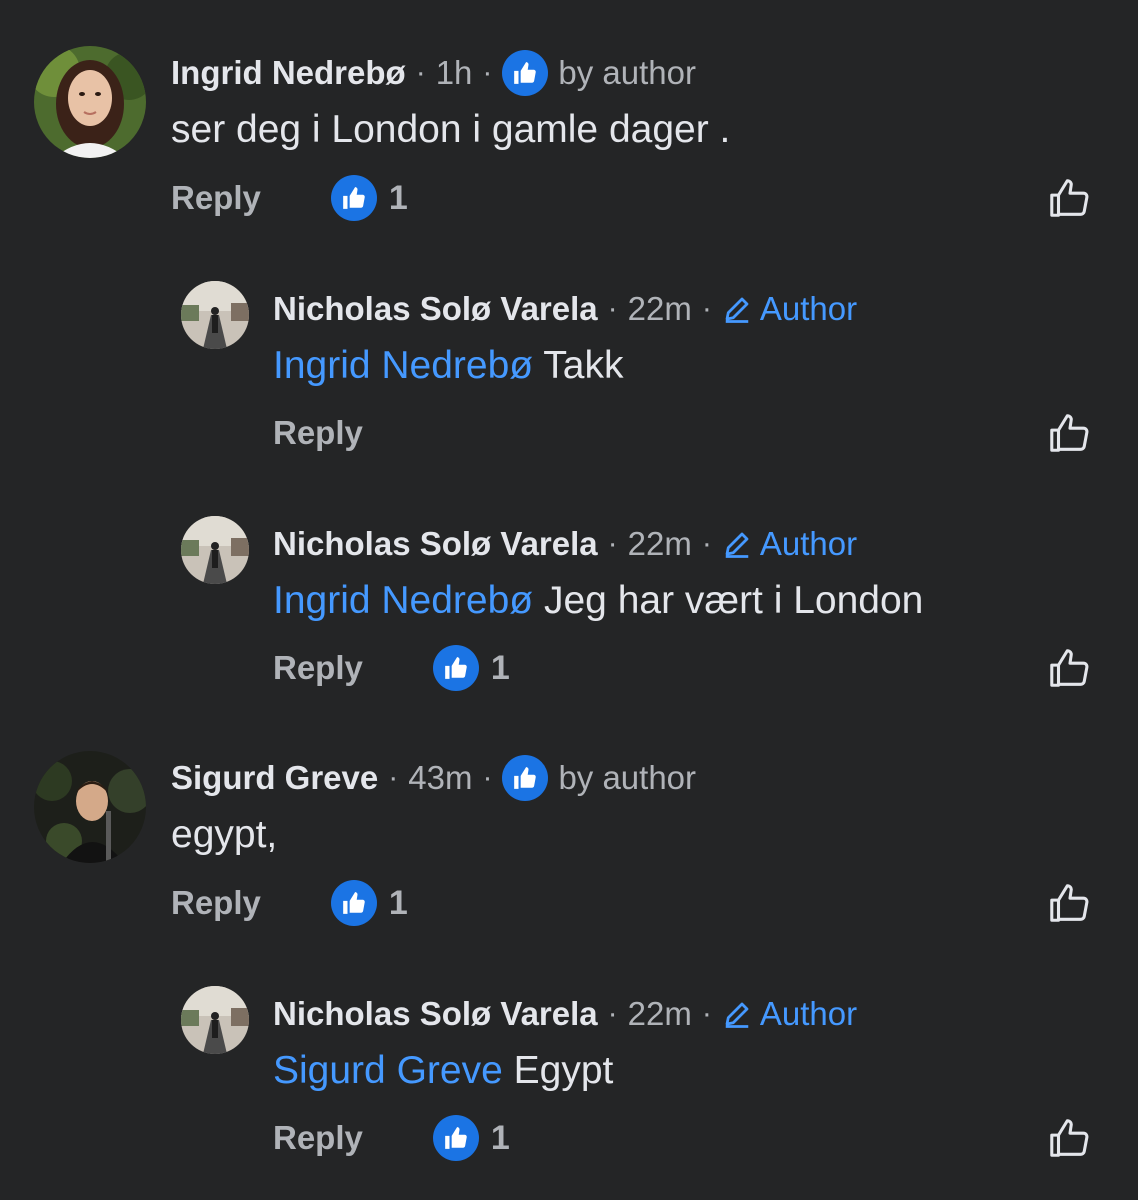 This screenshot has height=1200, width=1138. What do you see at coordinates (578, 365) in the screenshot?
I see `comment-body: Takk` at bounding box center [578, 365].